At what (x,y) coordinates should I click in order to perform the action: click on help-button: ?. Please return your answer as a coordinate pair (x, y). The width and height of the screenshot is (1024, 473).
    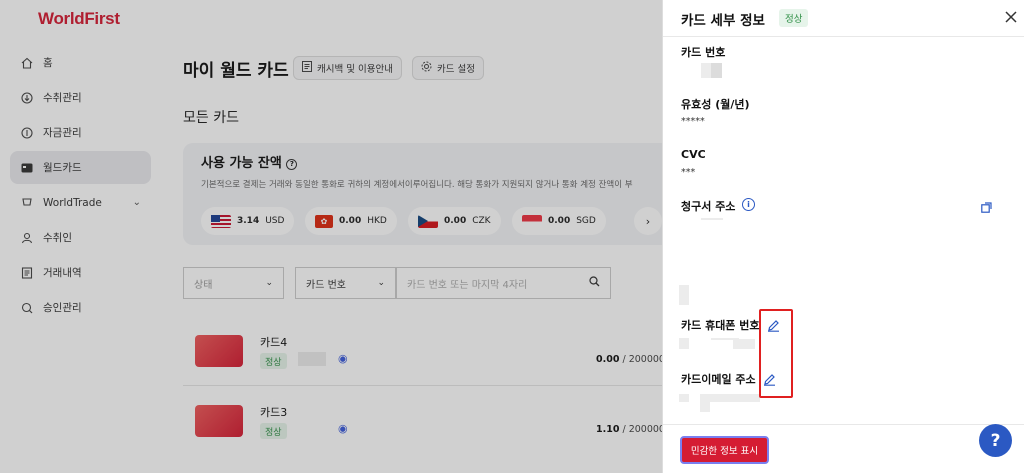
    Looking at the image, I should click on (995, 440).